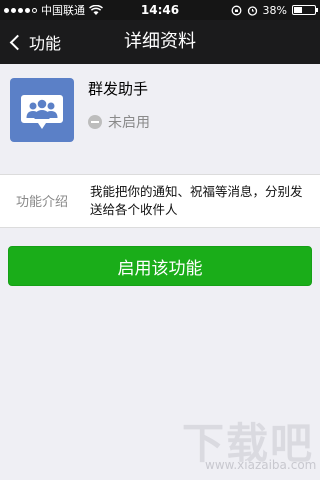 The width and height of the screenshot is (320, 480). What do you see at coordinates (196, 200) in the screenshot?
I see `intro-text: 我能把你的通知、祝福等消息，分别发送给各个收件人` at bounding box center [196, 200].